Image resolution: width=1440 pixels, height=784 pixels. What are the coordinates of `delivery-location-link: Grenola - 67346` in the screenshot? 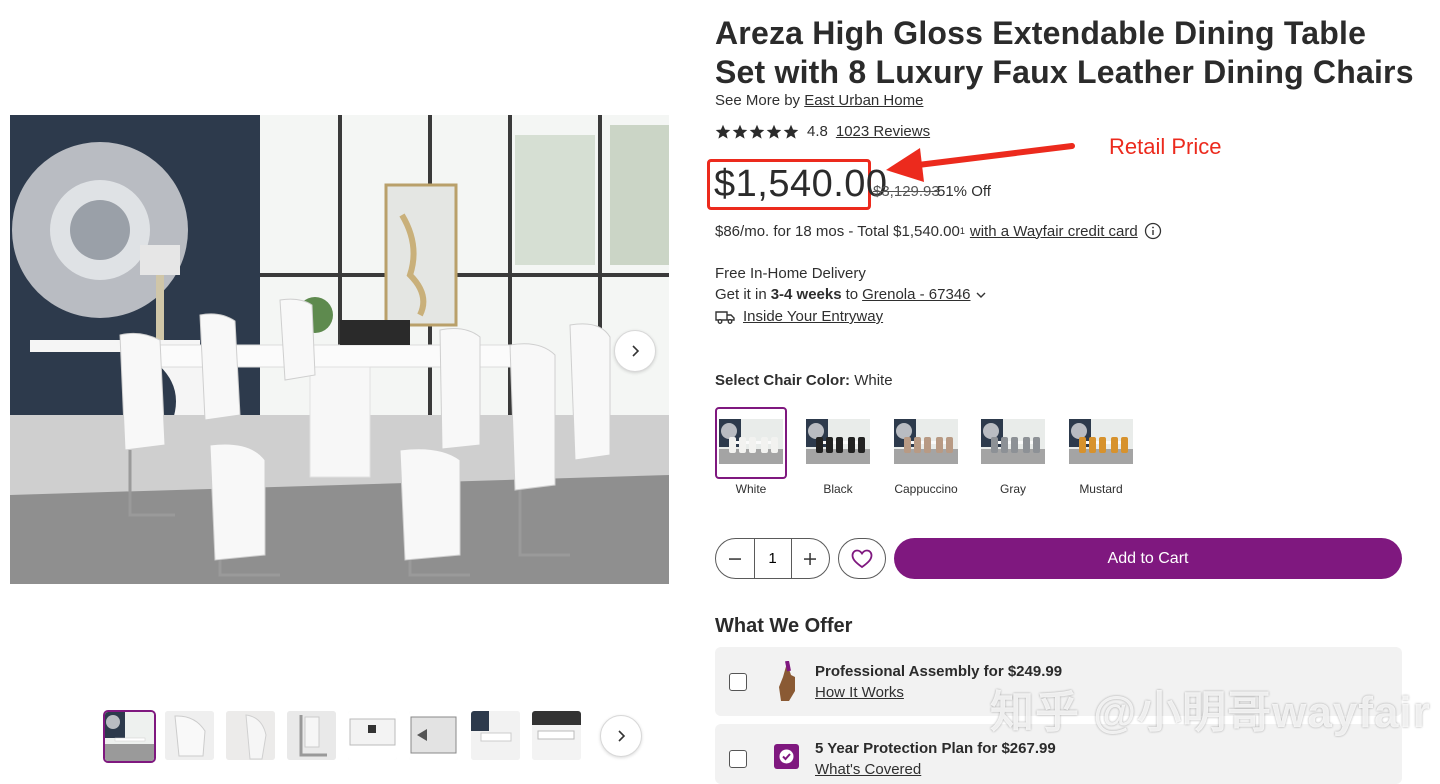 It's located at (916, 294).